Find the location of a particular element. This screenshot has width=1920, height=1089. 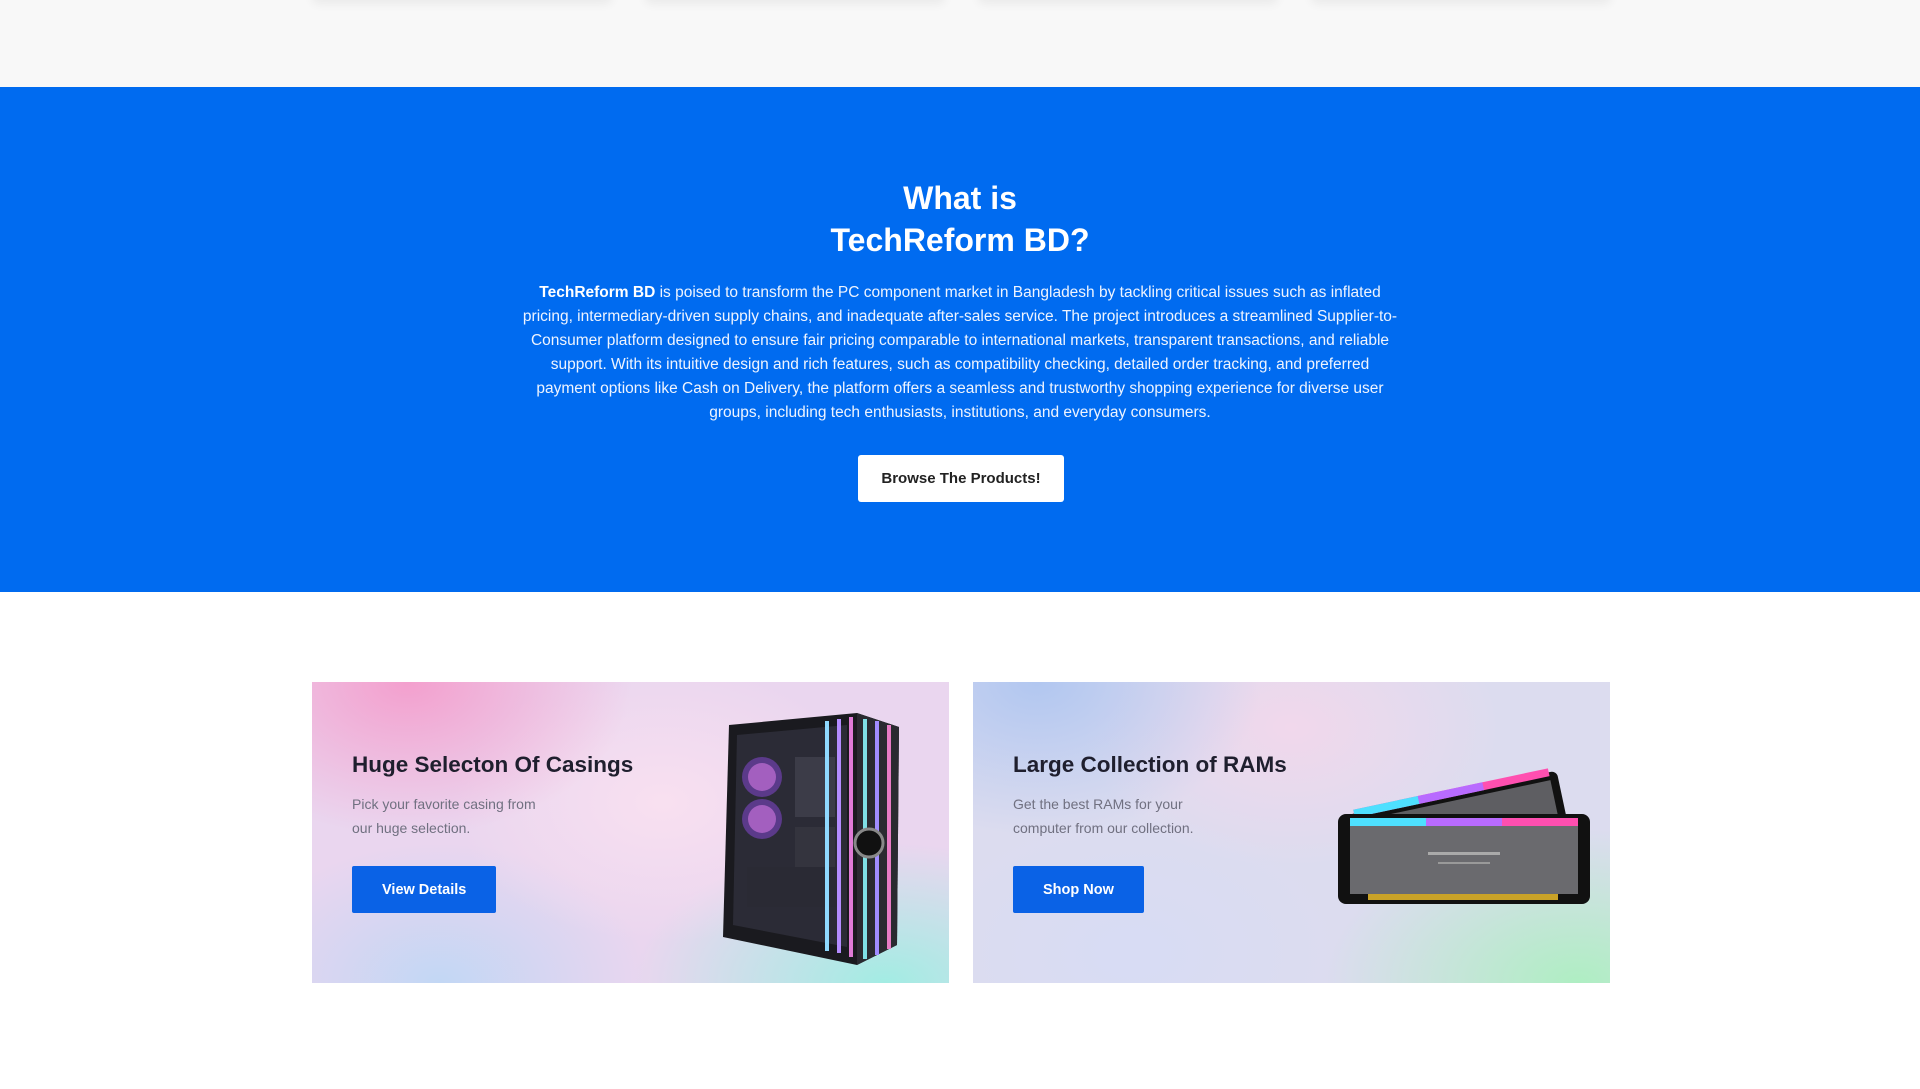

about-title-line2: TechReform BD? is located at coordinates (960, 240).